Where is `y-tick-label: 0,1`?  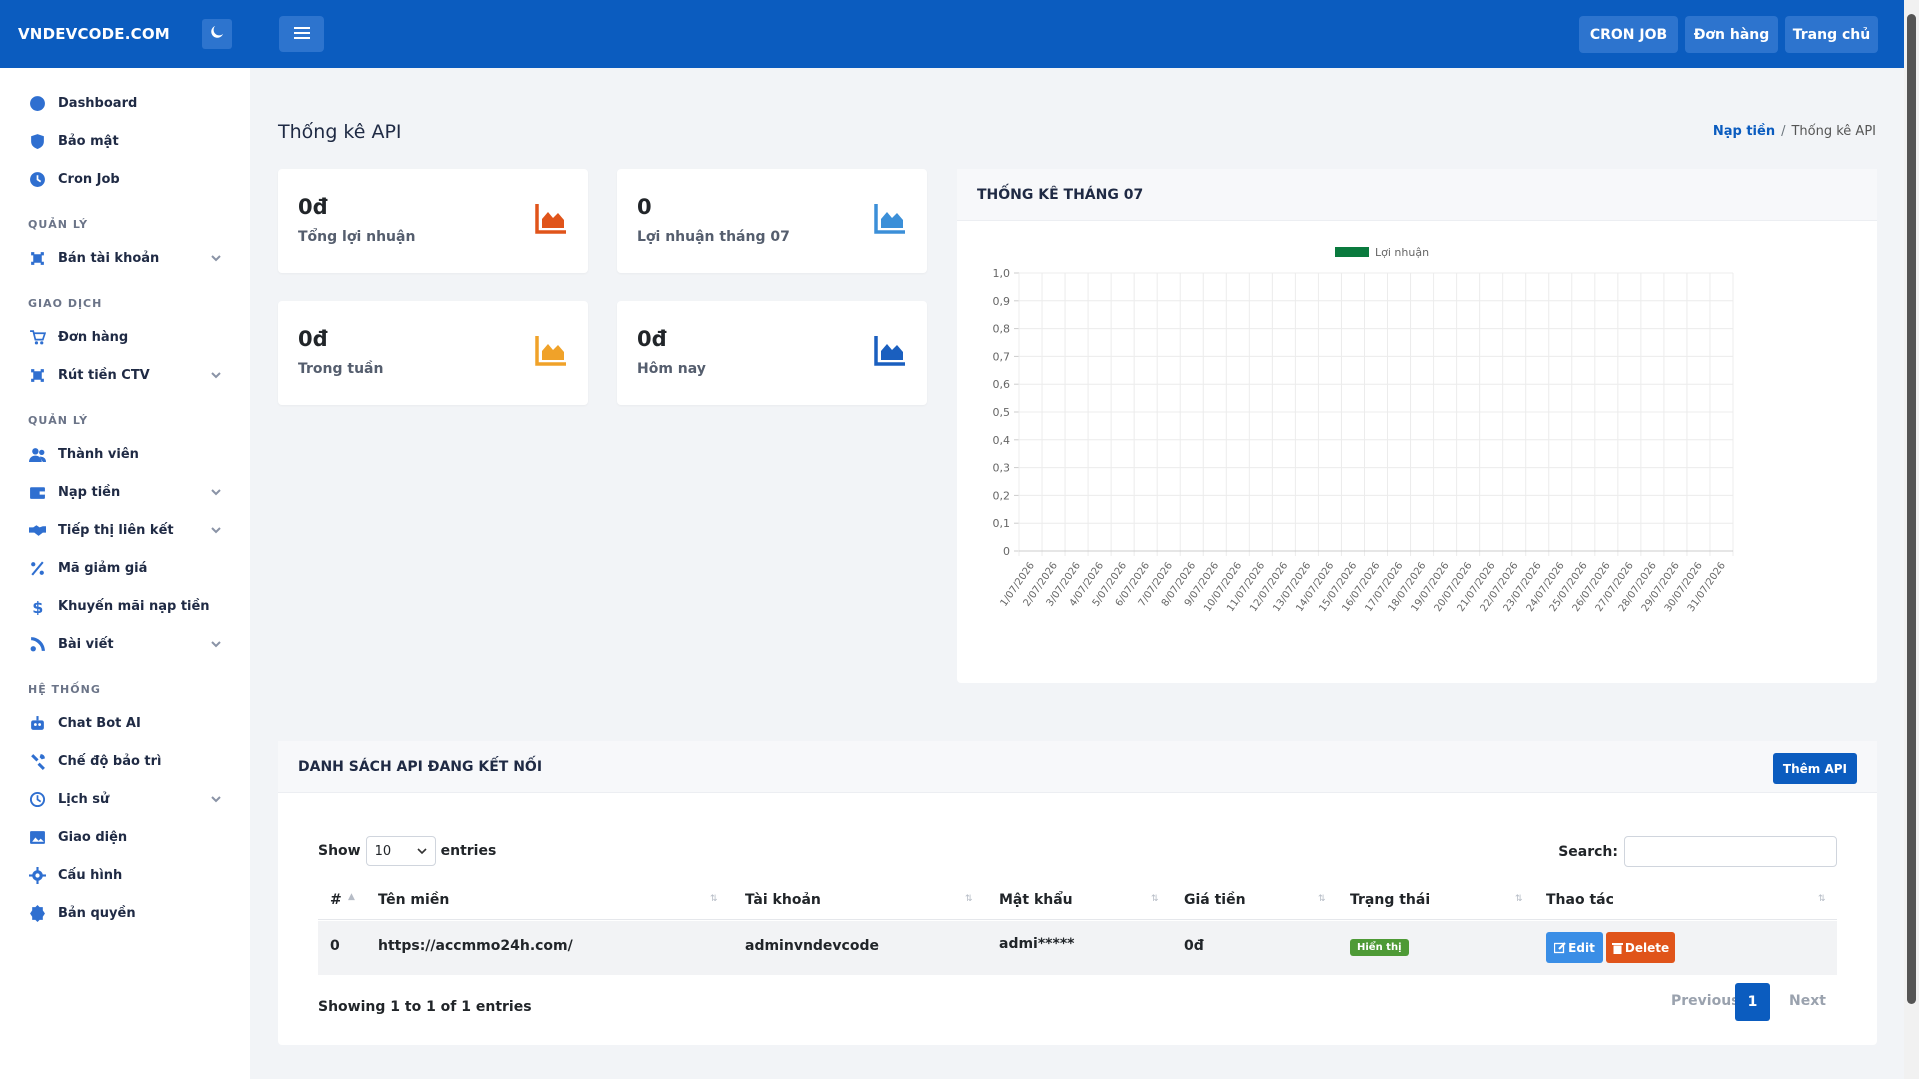 y-tick-label: 0,1 is located at coordinates (1002, 523).